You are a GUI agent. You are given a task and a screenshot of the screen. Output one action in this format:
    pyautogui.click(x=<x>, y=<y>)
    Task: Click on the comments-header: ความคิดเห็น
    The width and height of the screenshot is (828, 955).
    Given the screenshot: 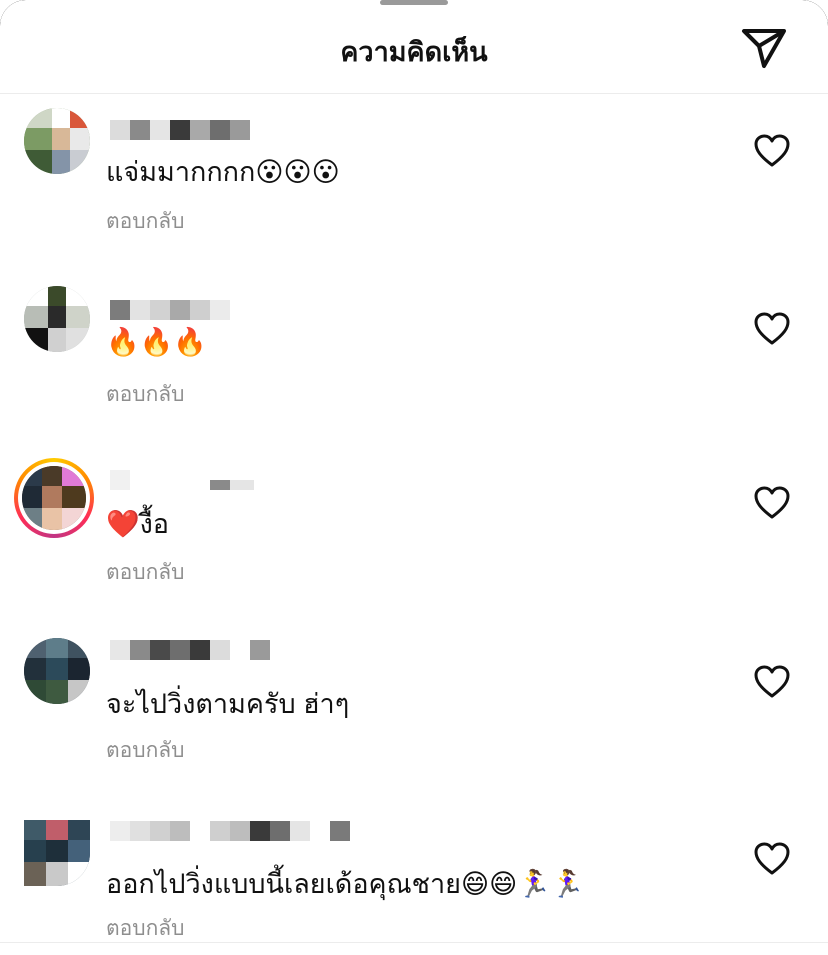 What is the action you would take?
    pyautogui.click(x=414, y=47)
    